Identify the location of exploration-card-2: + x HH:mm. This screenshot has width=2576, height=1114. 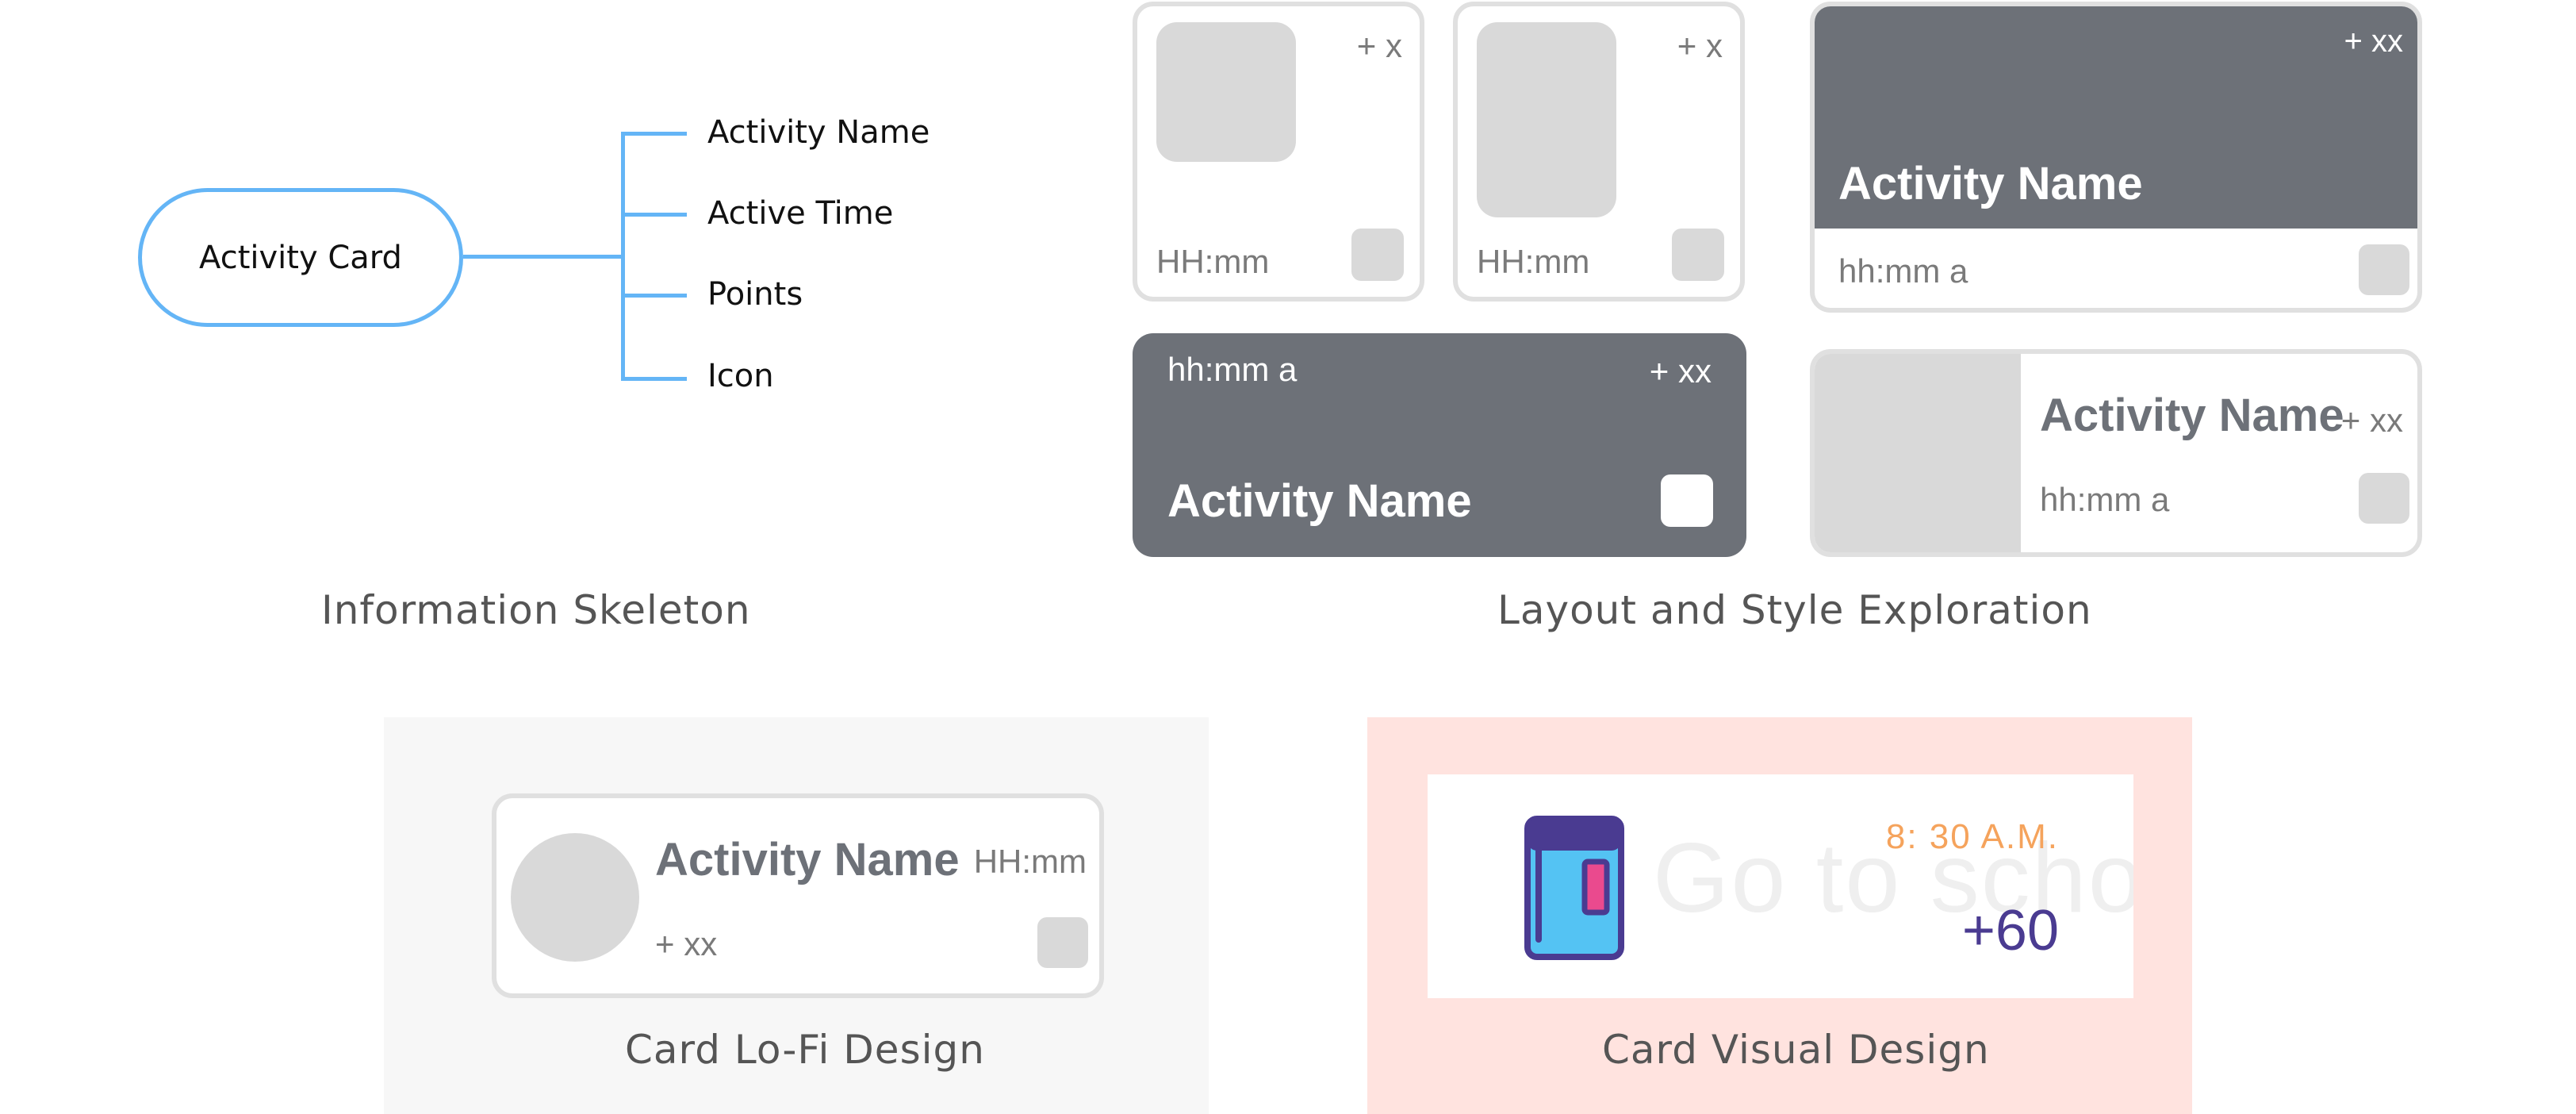
(1599, 152).